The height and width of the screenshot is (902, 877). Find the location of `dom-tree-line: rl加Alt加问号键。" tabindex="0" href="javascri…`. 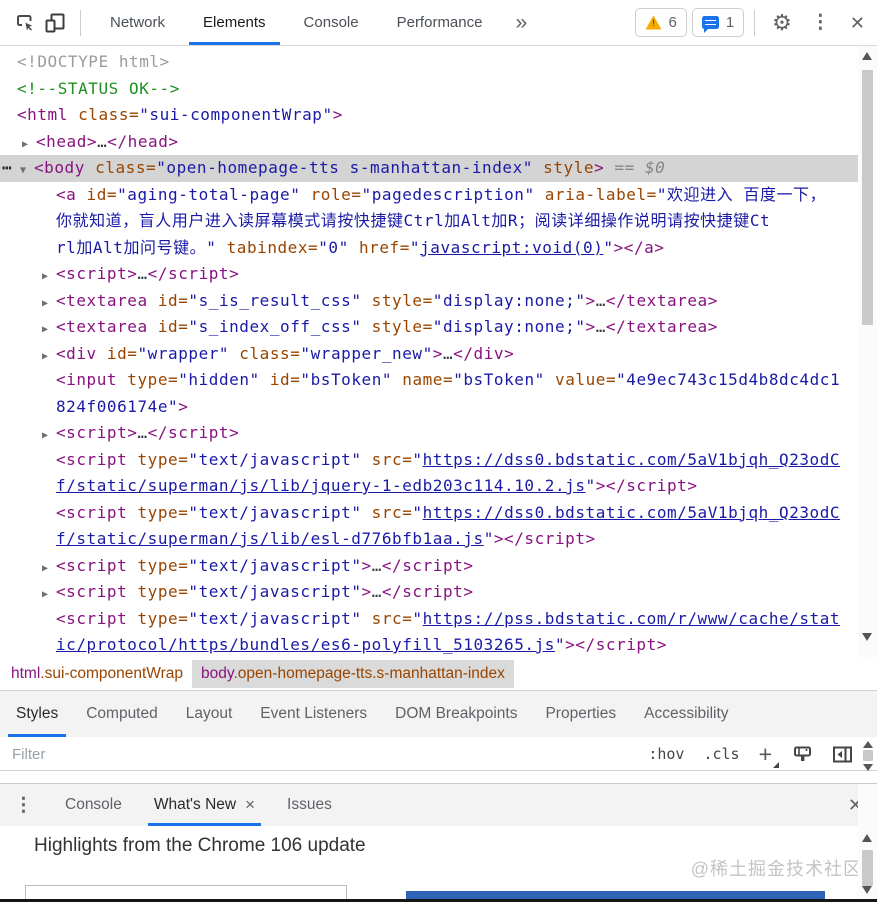

dom-tree-line: rl加Alt加问号键。" tabindex="0" href="javascri… is located at coordinates (429, 248).